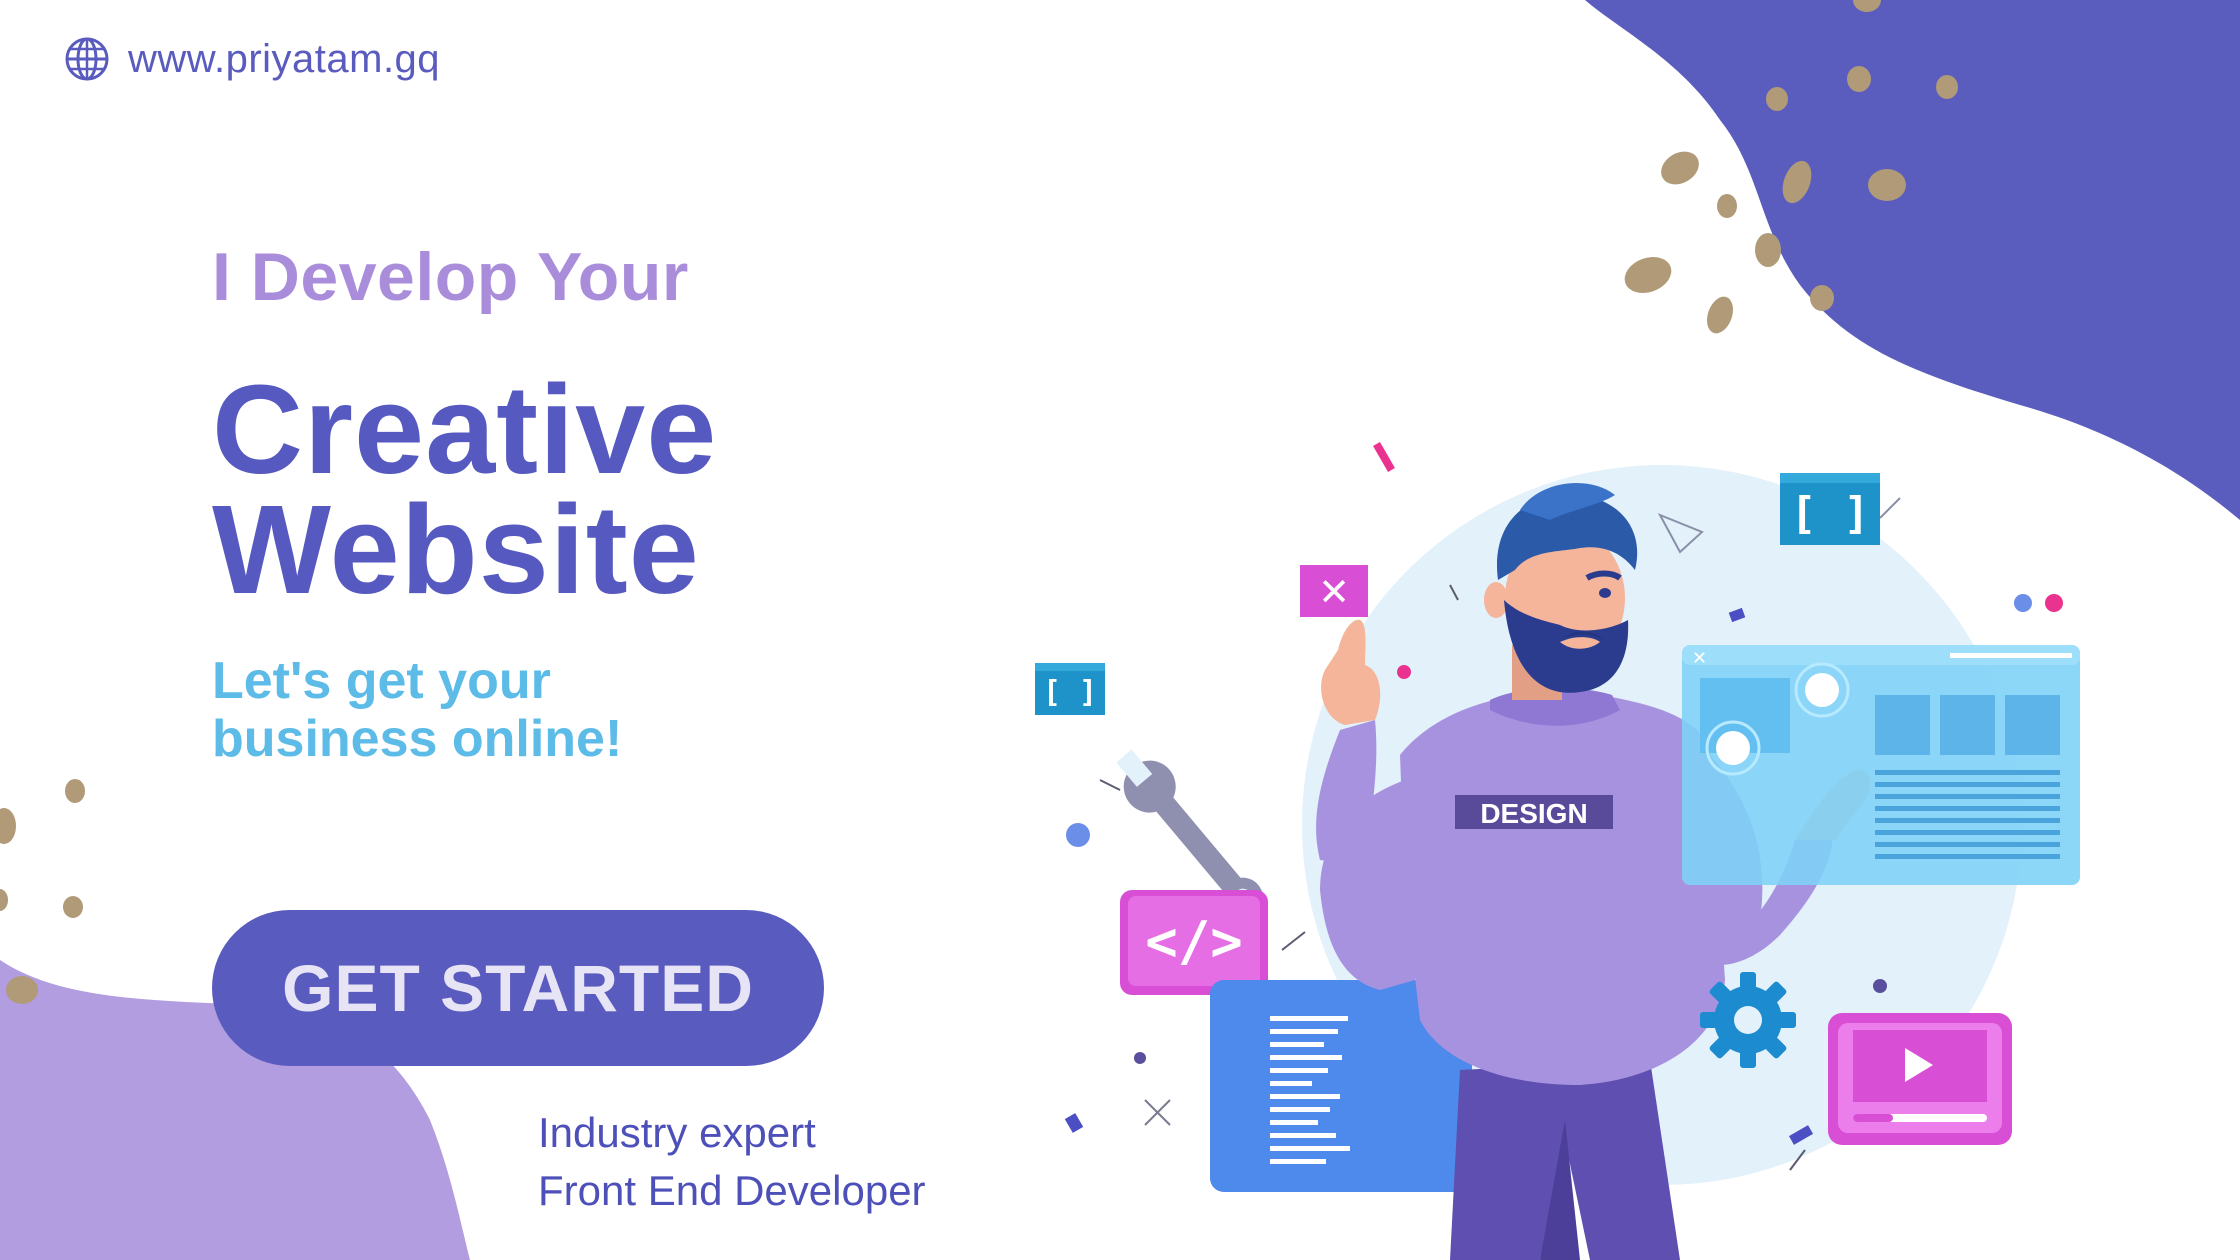 This screenshot has width=2240, height=1260. Describe the element at coordinates (465, 429) in the screenshot. I see `headline-line-1: Creative` at that location.